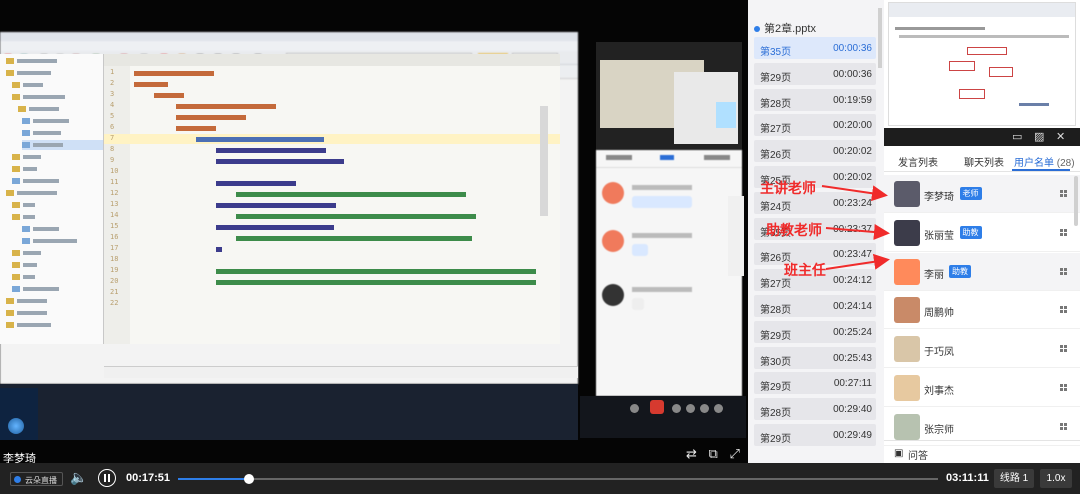 The height and width of the screenshot is (494, 1080). What do you see at coordinates (815, 357) in the screenshot?
I see `slide-item: 第30页 00:25:43` at bounding box center [815, 357].